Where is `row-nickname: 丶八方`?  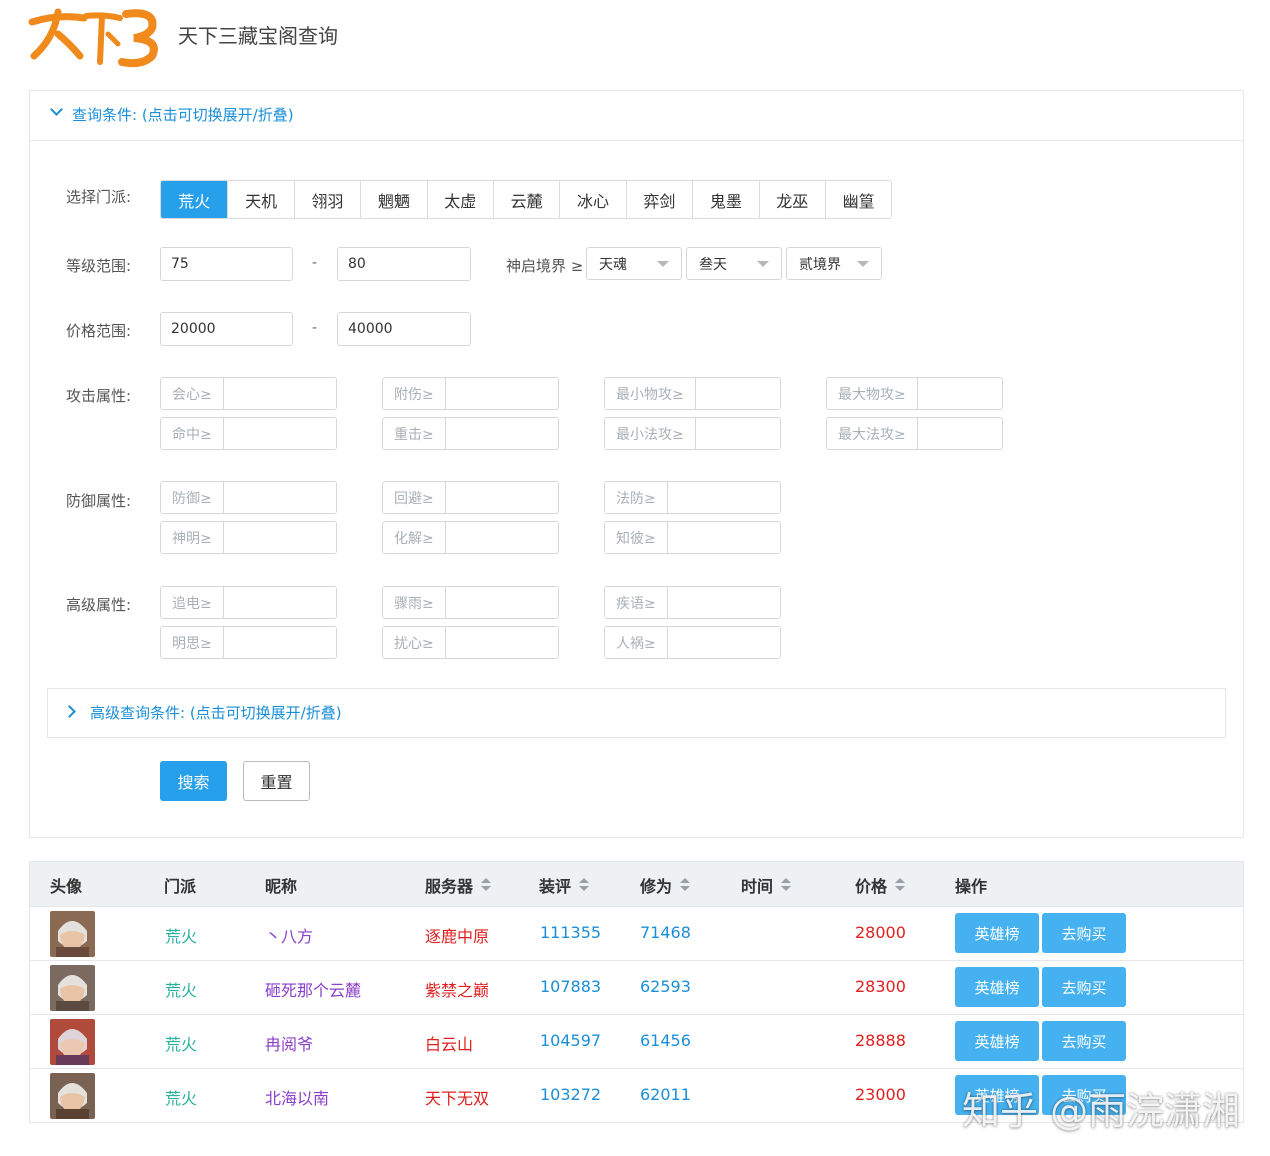 row-nickname: 丶八方 is located at coordinates (289, 935).